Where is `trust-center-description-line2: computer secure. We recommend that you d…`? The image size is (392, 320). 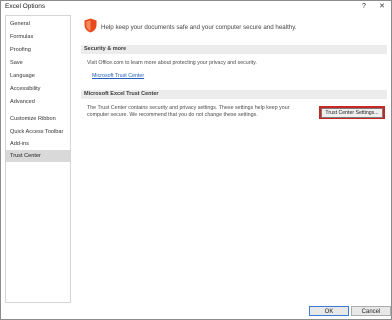
trust-center-description-line2: computer secure. We recommend that you d… is located at coordinates (172, 115).